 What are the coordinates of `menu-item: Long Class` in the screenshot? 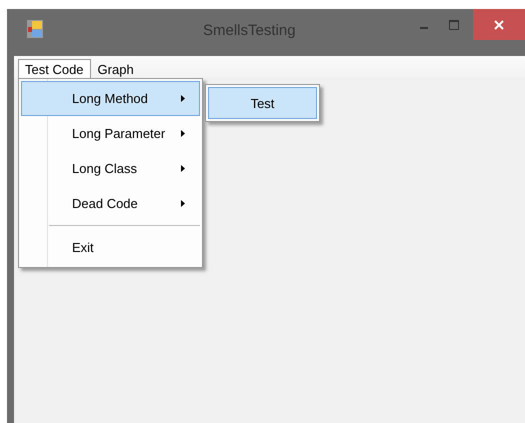 It's located at (110, 168).